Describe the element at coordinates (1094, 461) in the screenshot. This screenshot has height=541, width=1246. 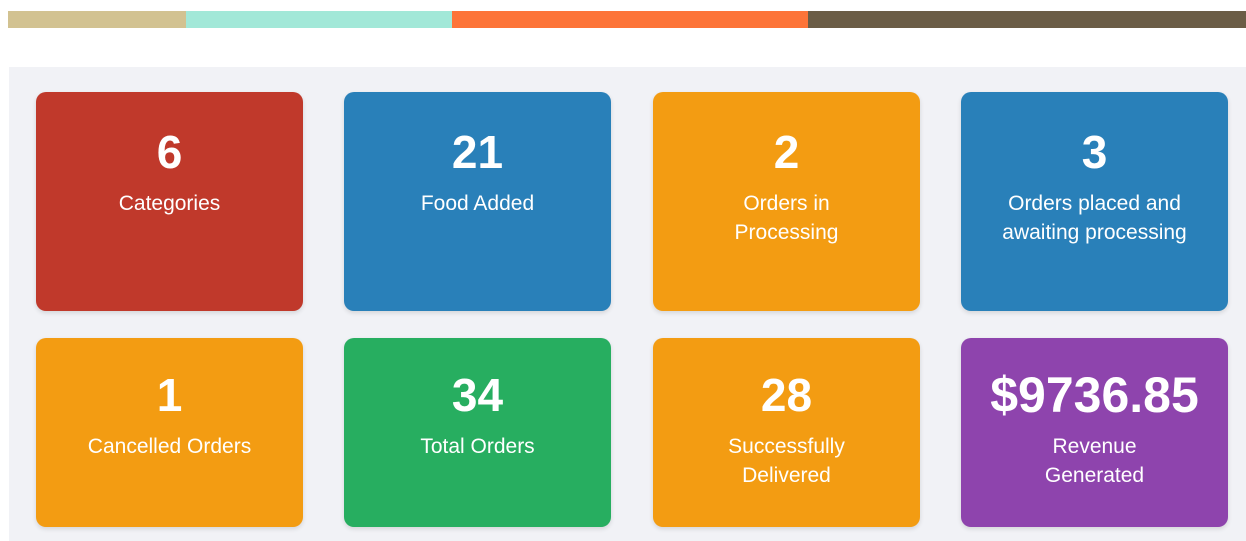
I see `stat-label: Revenue Generated` at that location.